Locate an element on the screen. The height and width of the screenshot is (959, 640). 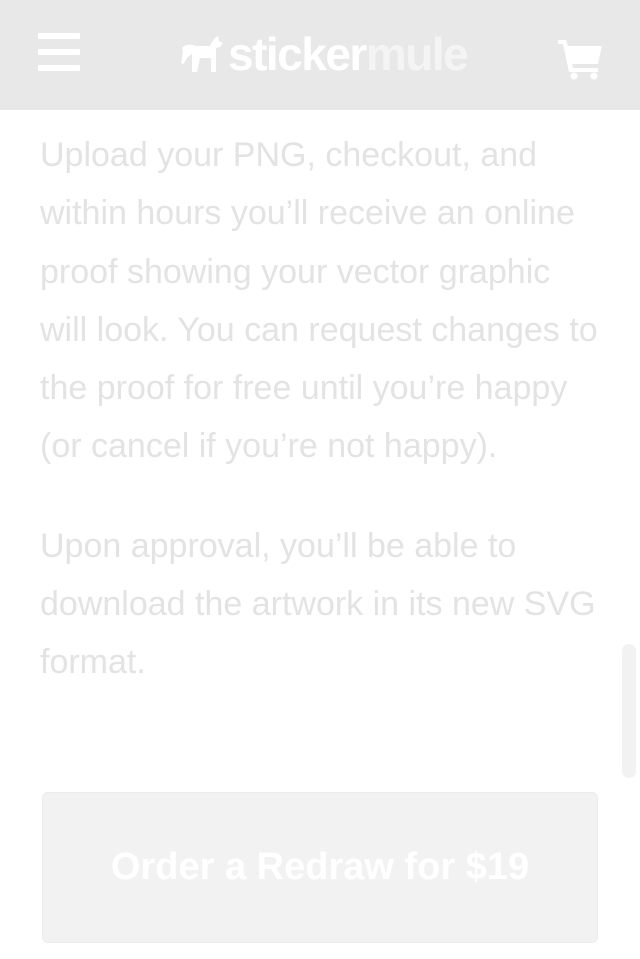
order-redraw-button: Order a Redraw for $19 is located at coordinates (320, 867).